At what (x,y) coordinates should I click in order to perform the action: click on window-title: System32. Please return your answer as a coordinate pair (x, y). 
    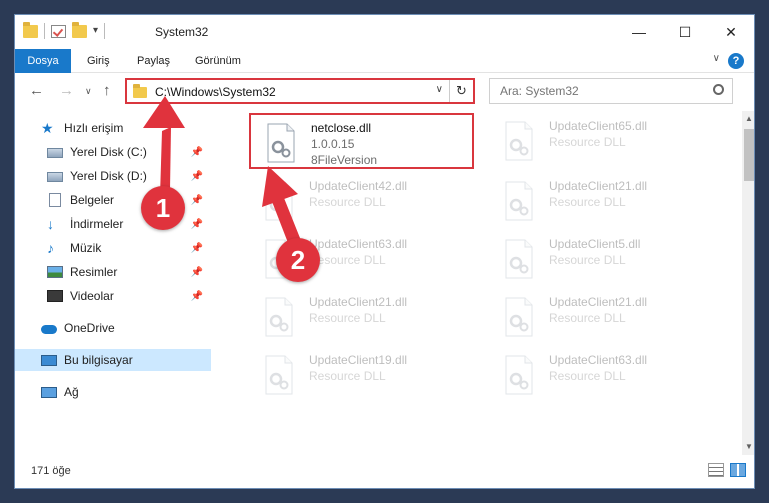
    Looking at the image, I should click on (182, 32).